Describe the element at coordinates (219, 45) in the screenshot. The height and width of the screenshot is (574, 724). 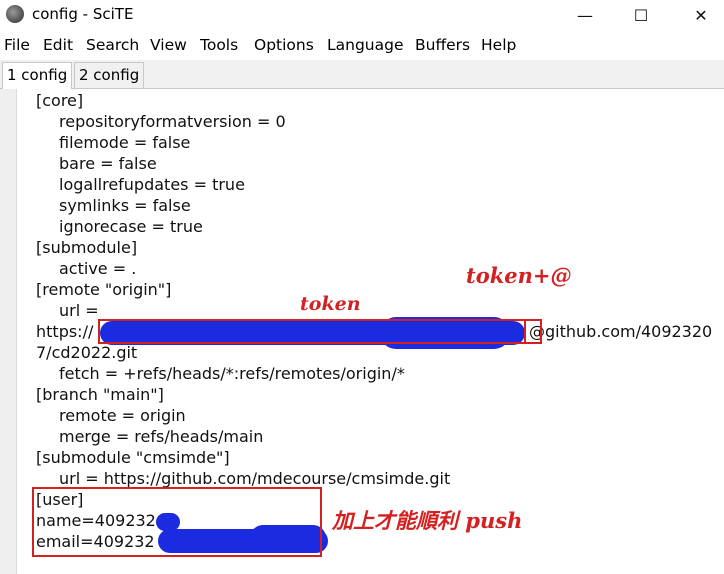
I see `menu-tools: Tools` at that location.